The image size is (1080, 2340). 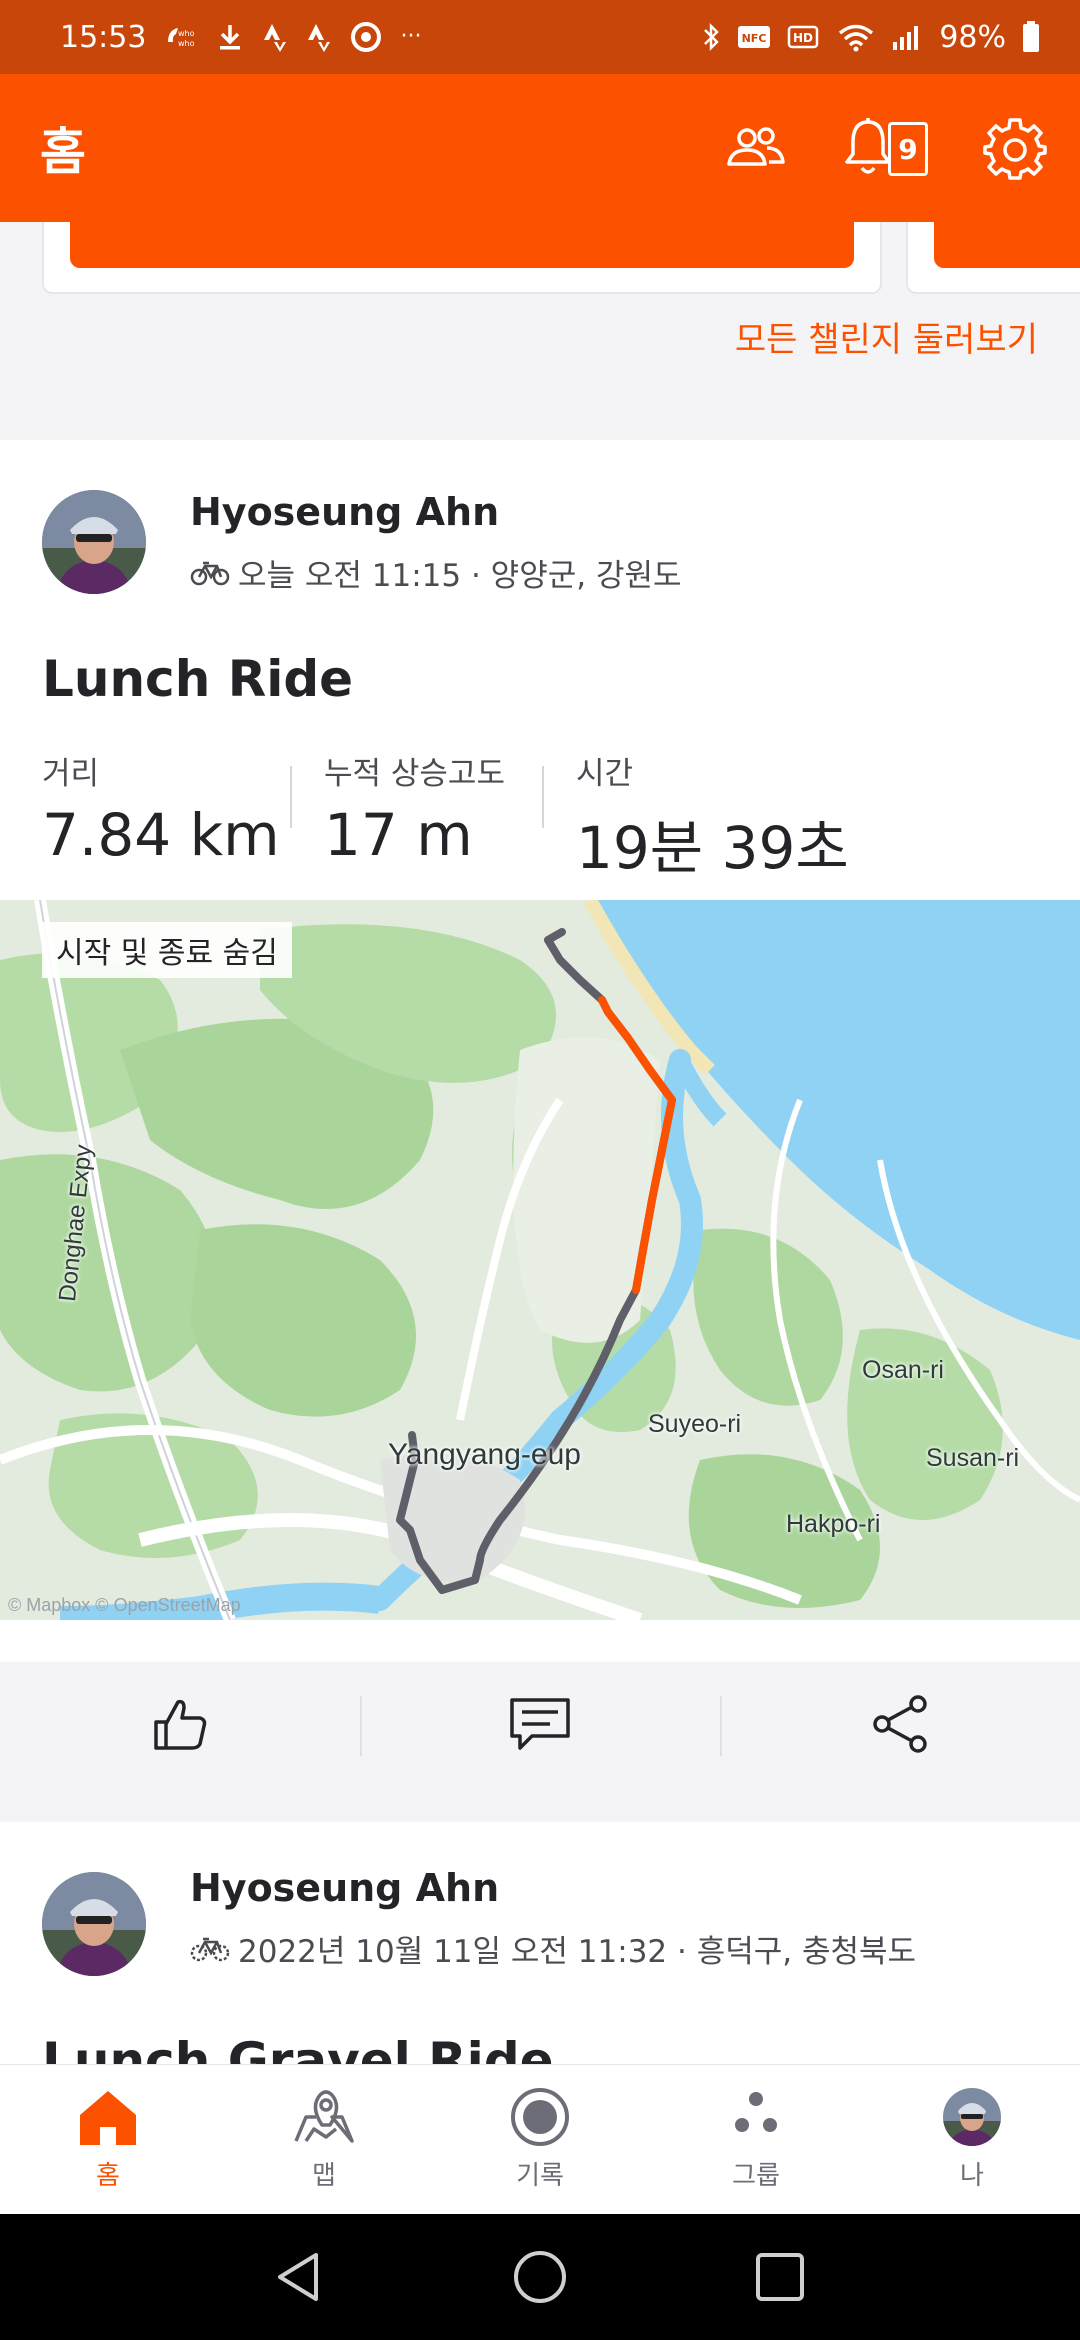 What do you see at coordinates (906, 38) in the screenshot?
I see `signal-icon` at bounding box center [906, 38].